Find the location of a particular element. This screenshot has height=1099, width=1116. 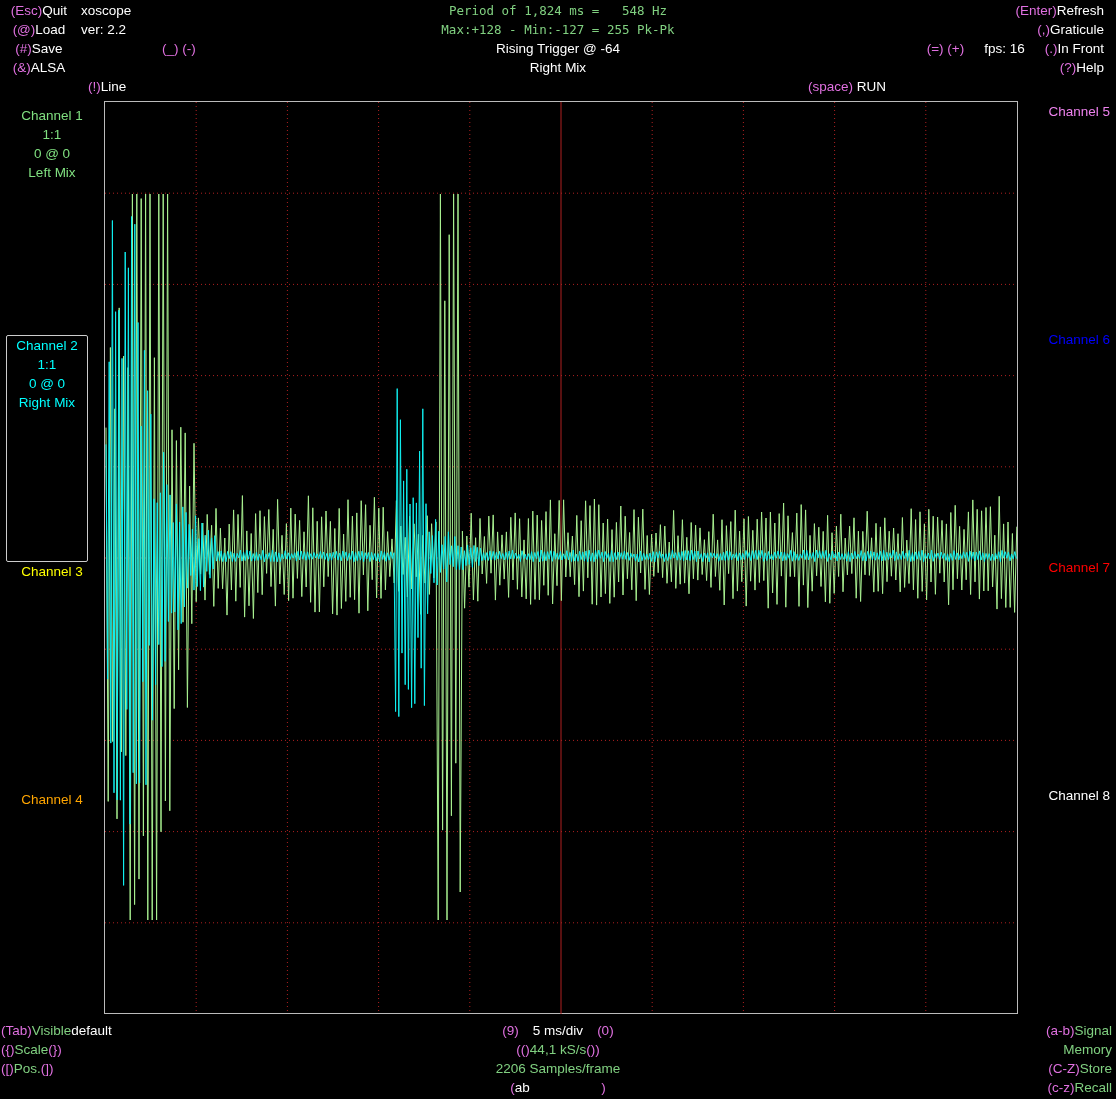

status-text: ver: 2.2 is located at coordinates (104, 29).